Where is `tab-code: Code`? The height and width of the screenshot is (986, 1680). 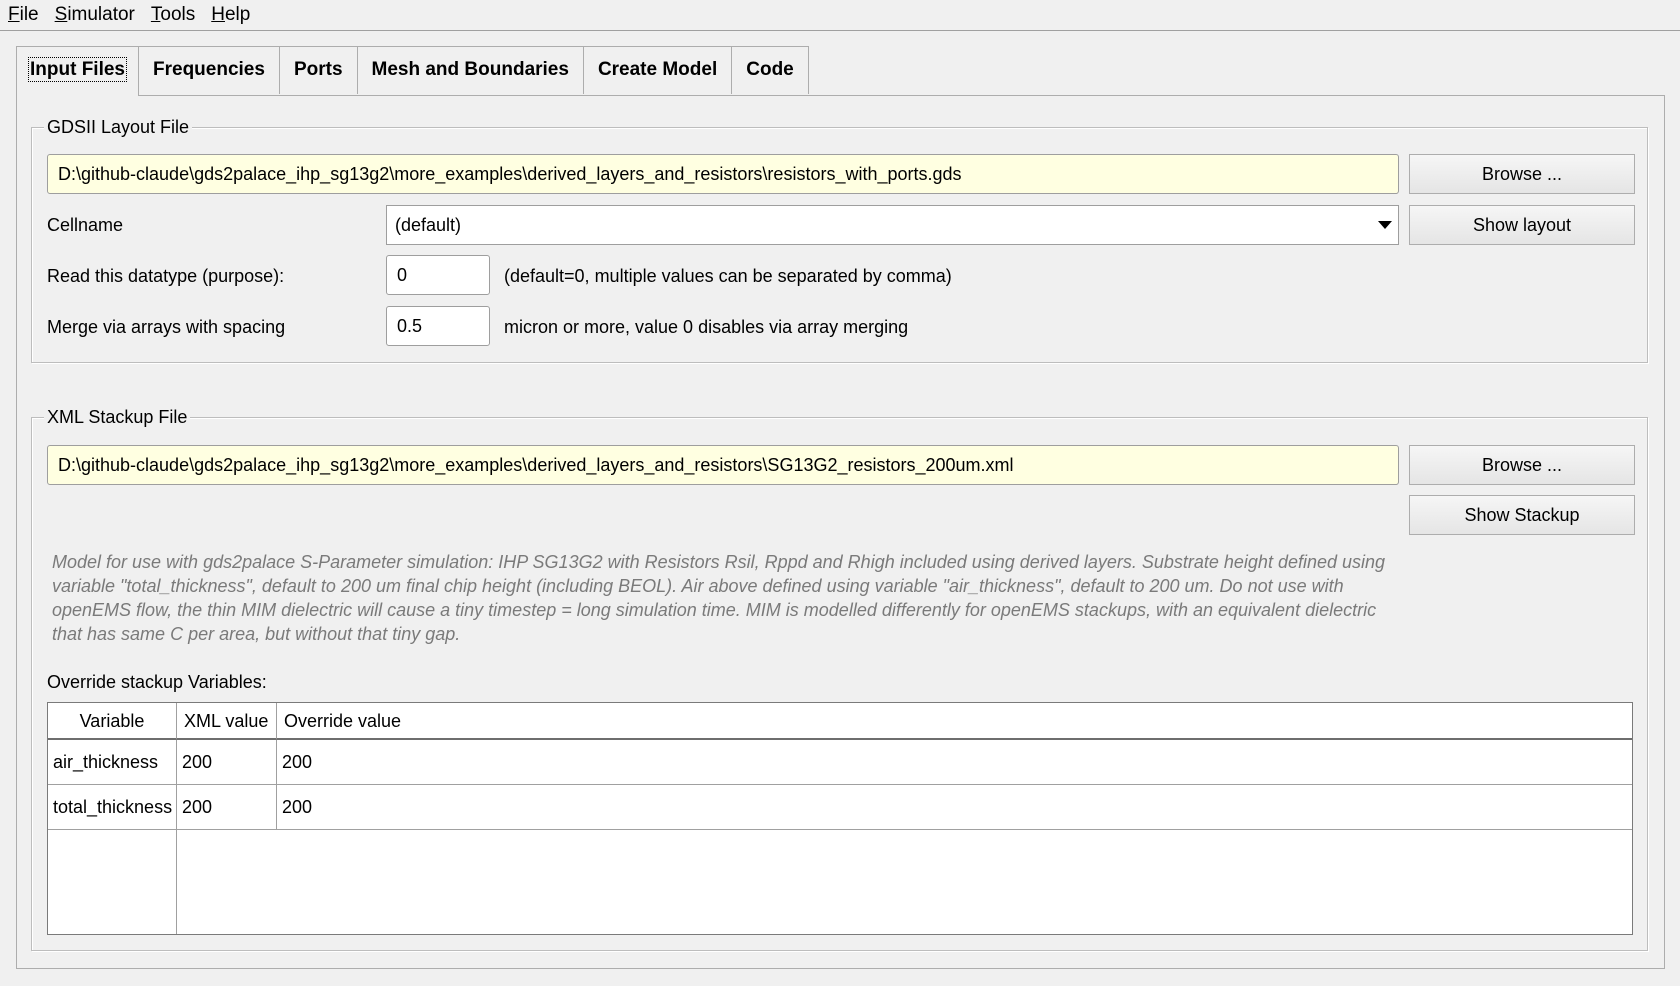
tab-code: Code is located at coordinates (770, 70).